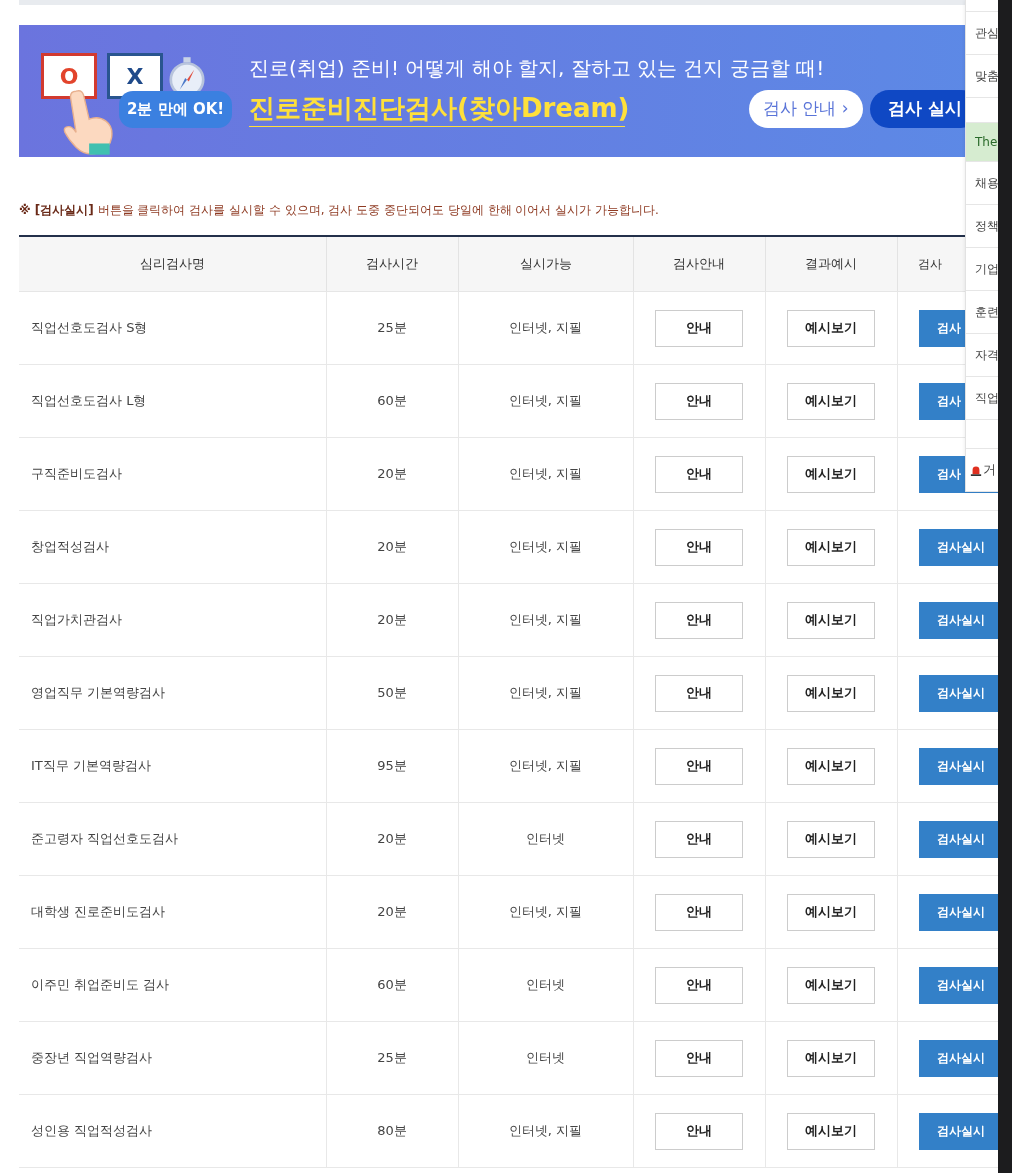 The image size is (1012, 1173). What do you see at coordinates (172, 693) in the screenshot?
I see `table-cell: 영업직무 기본역량검사` at bounding box center [172, 693].